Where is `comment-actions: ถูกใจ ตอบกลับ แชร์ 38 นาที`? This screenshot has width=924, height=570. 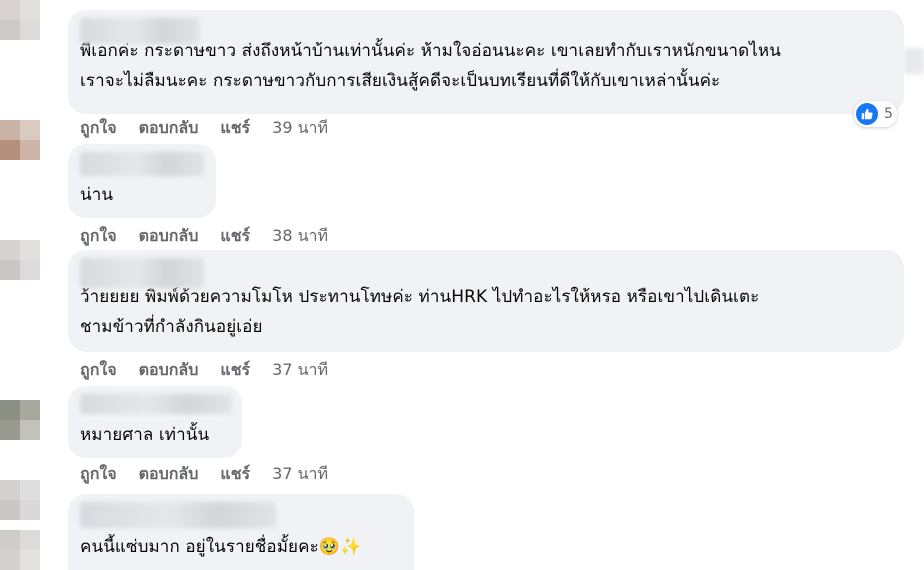 comment-actions: ถูกใจ ตอบกลับ แชร์ 38 นาที is located at coordinates (204, 236).